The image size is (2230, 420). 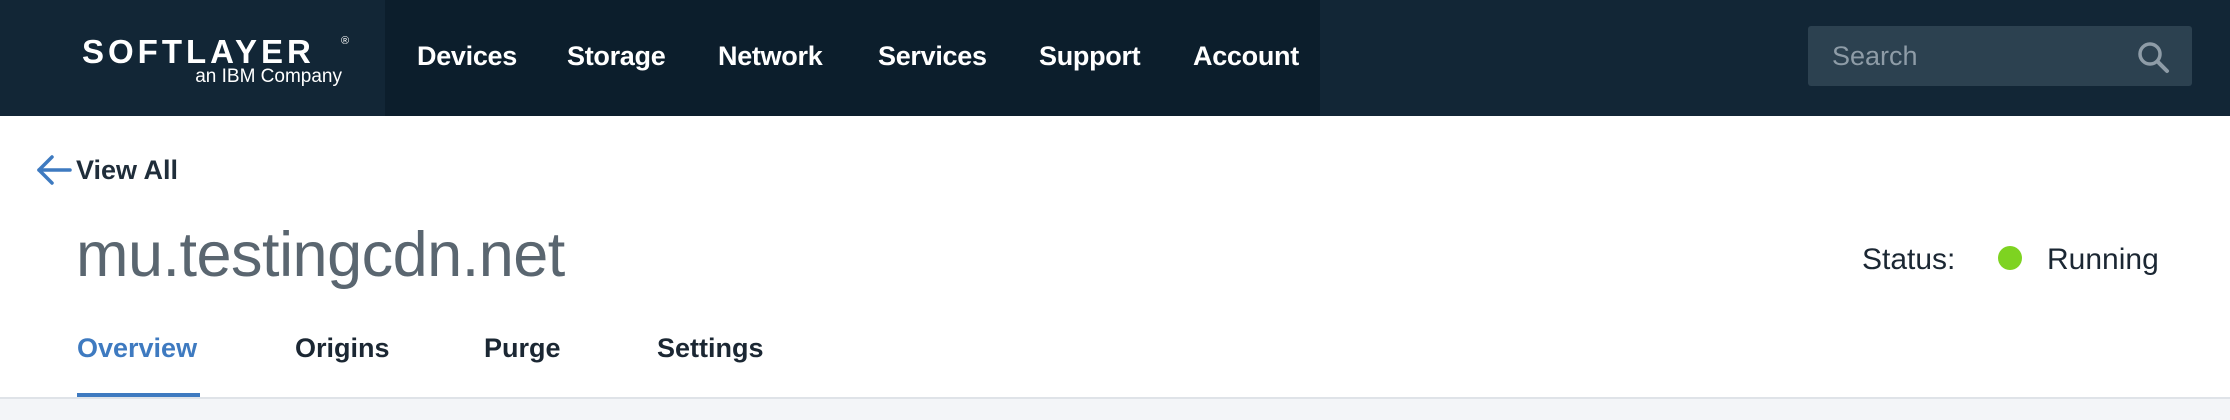 What do you see at coordinates (345, 41) in the screenshot?
I see `registered-mark: ®` at bounding box center [345, 41].